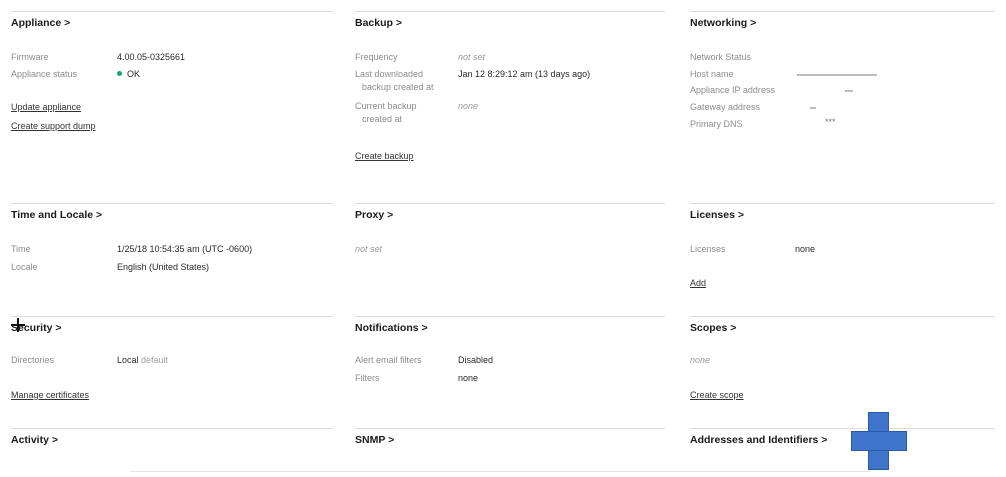 The width and height of the screenshot is (1006, 477). Describe the element at coordinates (134, 74) in the screenshot. I see `status-text: OK` at that location.